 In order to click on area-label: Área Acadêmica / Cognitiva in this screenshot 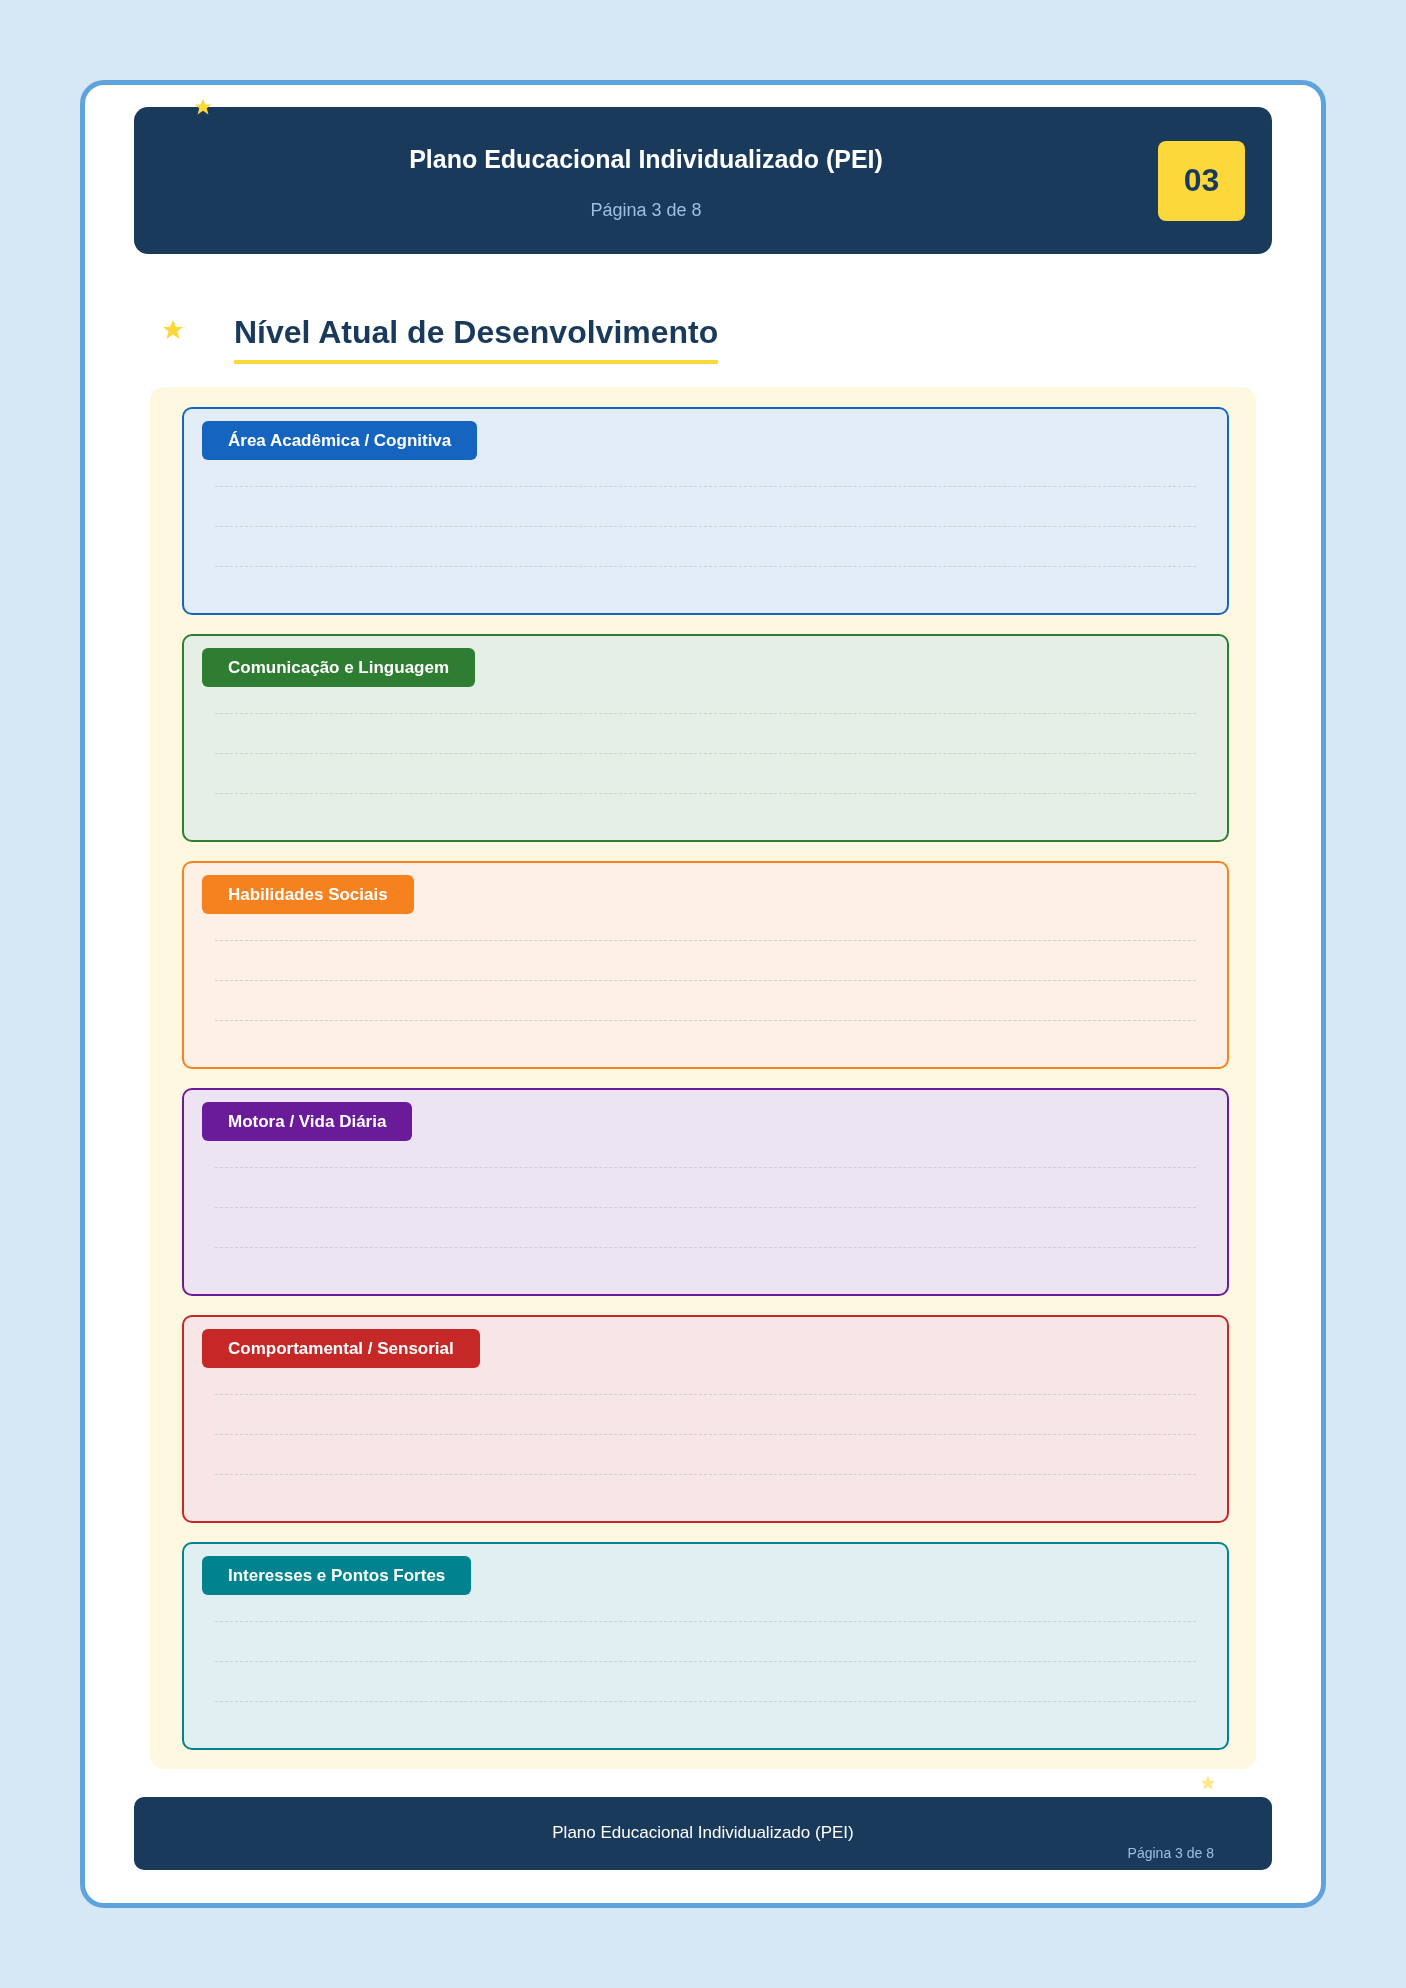, I will do `click(340, 440)`.